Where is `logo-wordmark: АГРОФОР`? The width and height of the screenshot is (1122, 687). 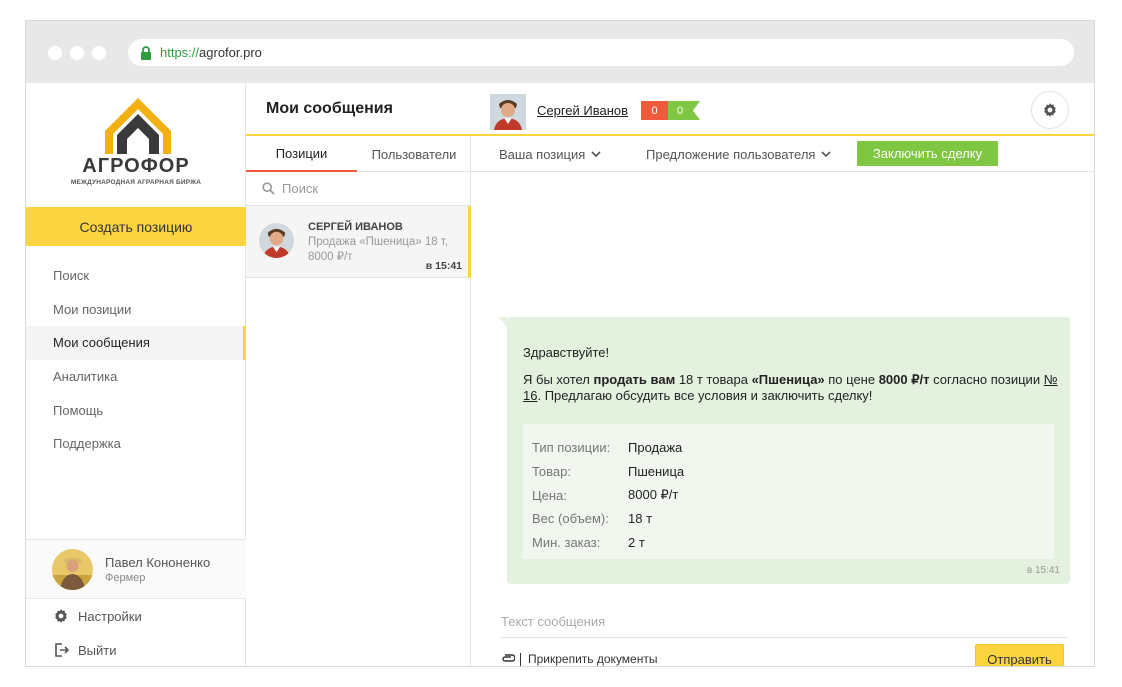 logo-wordmark: АГРОФОР is located at coordinates (136, 166).